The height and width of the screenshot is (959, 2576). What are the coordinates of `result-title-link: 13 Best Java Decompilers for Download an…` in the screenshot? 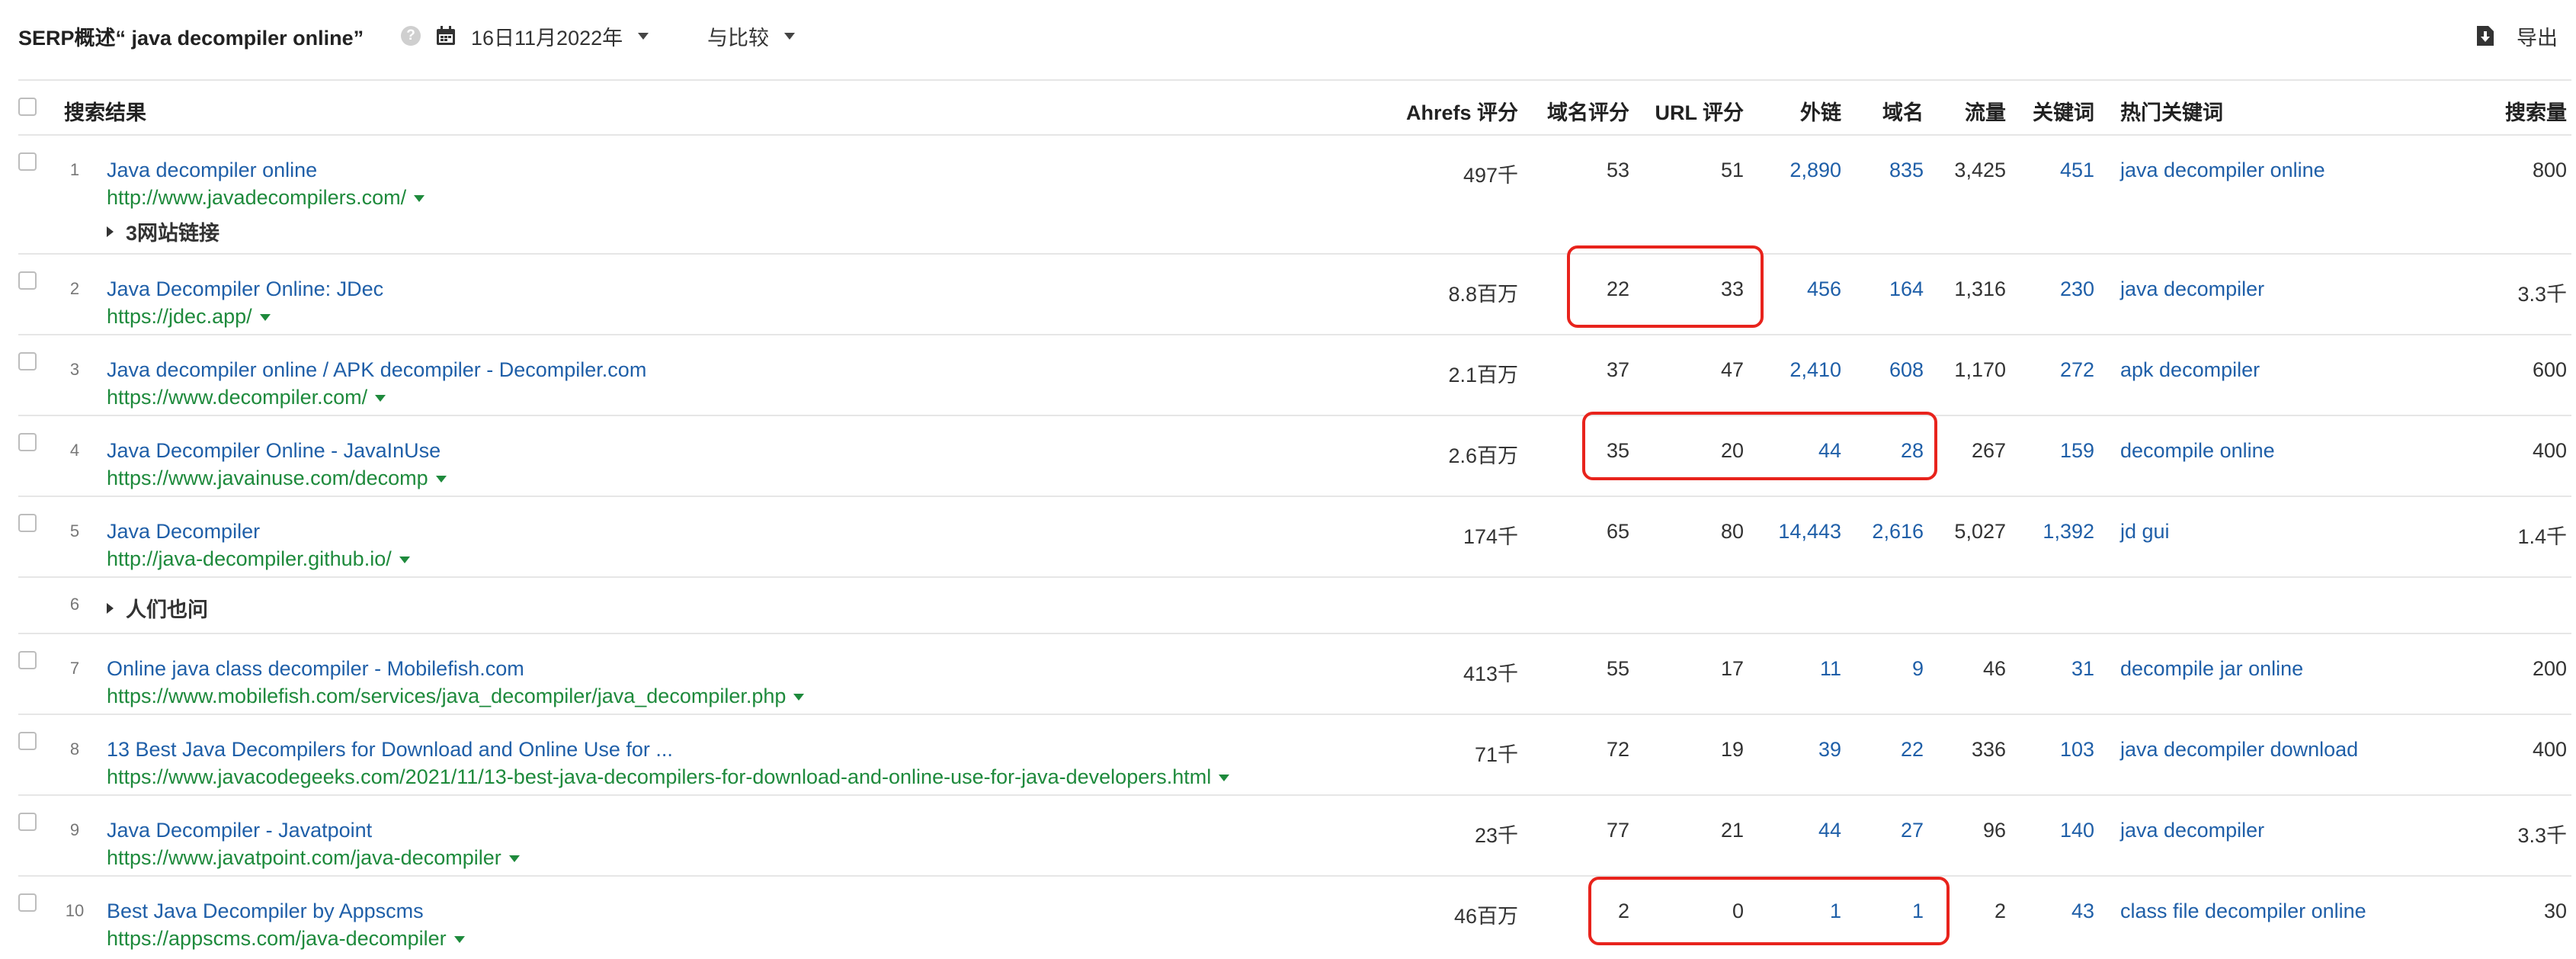 It's located at (390, 750).